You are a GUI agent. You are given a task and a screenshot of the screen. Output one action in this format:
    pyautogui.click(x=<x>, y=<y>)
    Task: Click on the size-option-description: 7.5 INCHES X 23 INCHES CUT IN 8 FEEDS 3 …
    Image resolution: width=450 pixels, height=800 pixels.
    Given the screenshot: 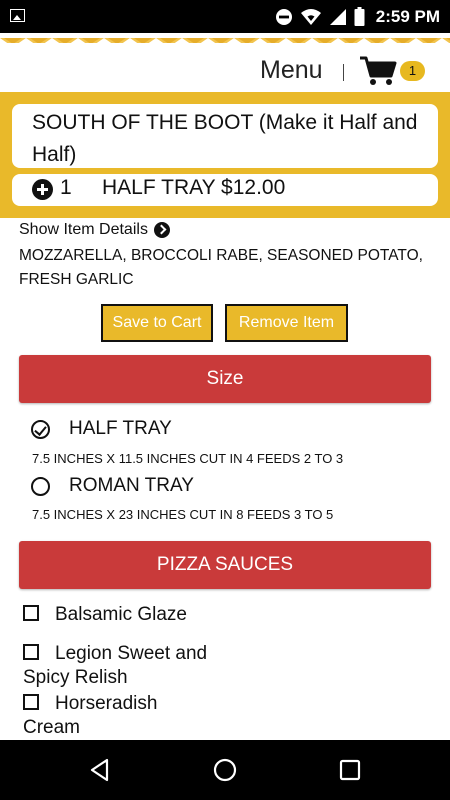 What is the action you would take?
    pyautogui.click(x=183, y=514)
    